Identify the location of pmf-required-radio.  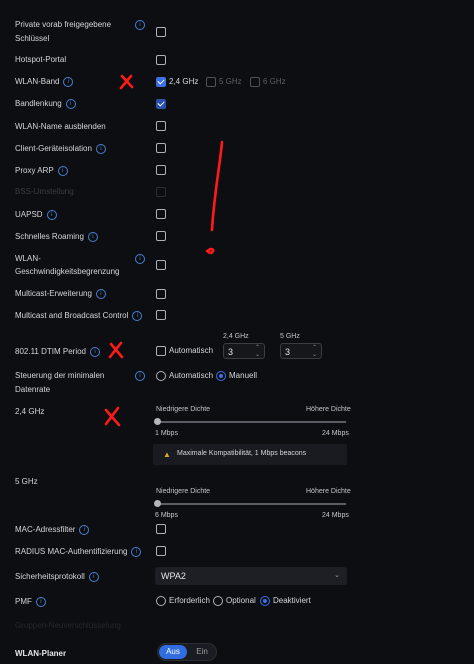
(161, 601).